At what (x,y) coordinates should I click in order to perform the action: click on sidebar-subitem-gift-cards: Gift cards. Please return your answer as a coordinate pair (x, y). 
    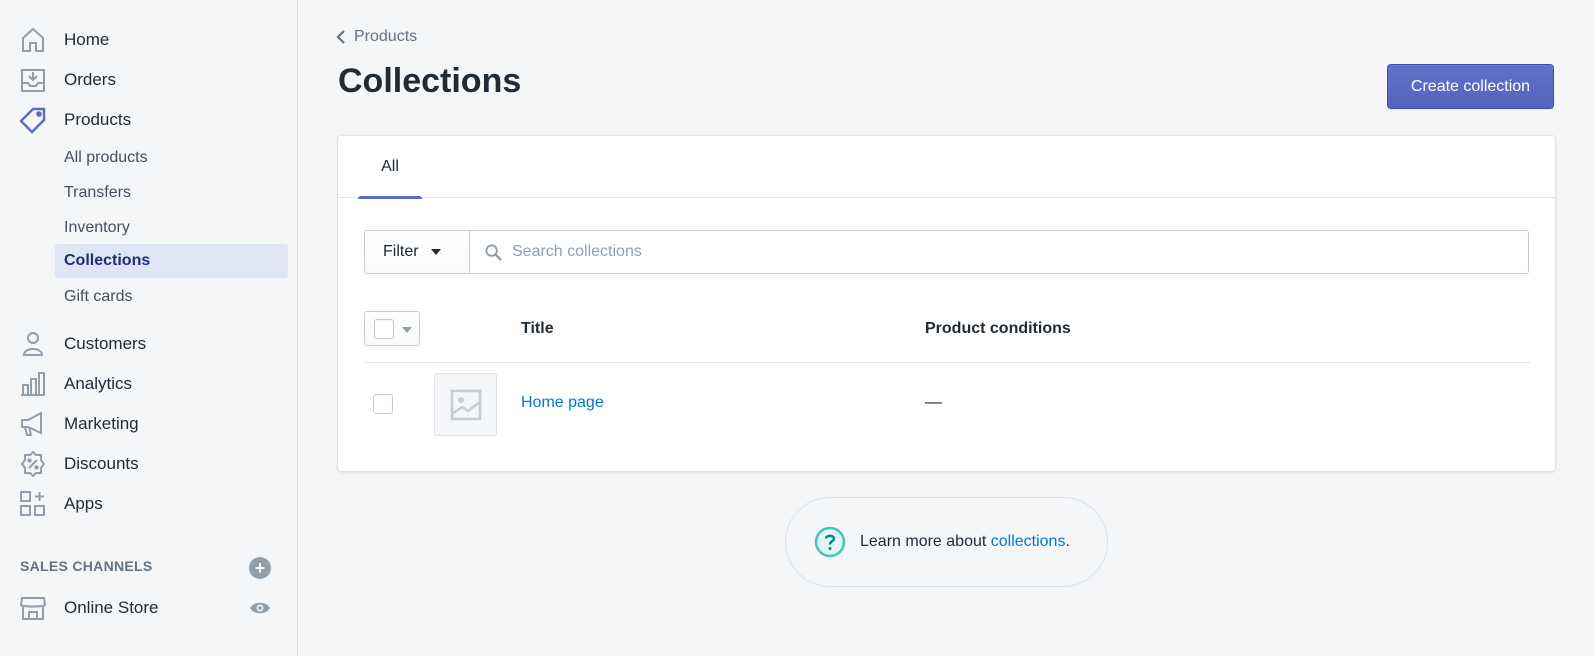
    Looking at the image, I should click on (171, 297).